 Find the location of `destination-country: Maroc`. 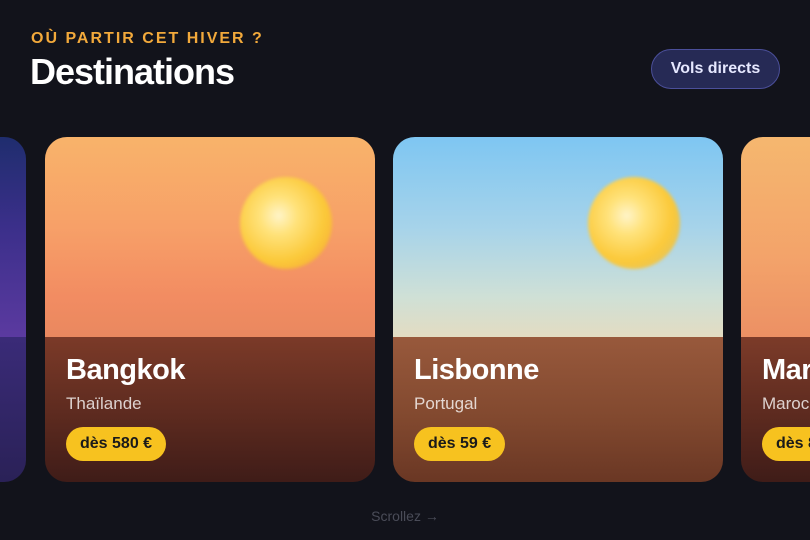

destination-country: Maroc is located at coordinates (786, 403).